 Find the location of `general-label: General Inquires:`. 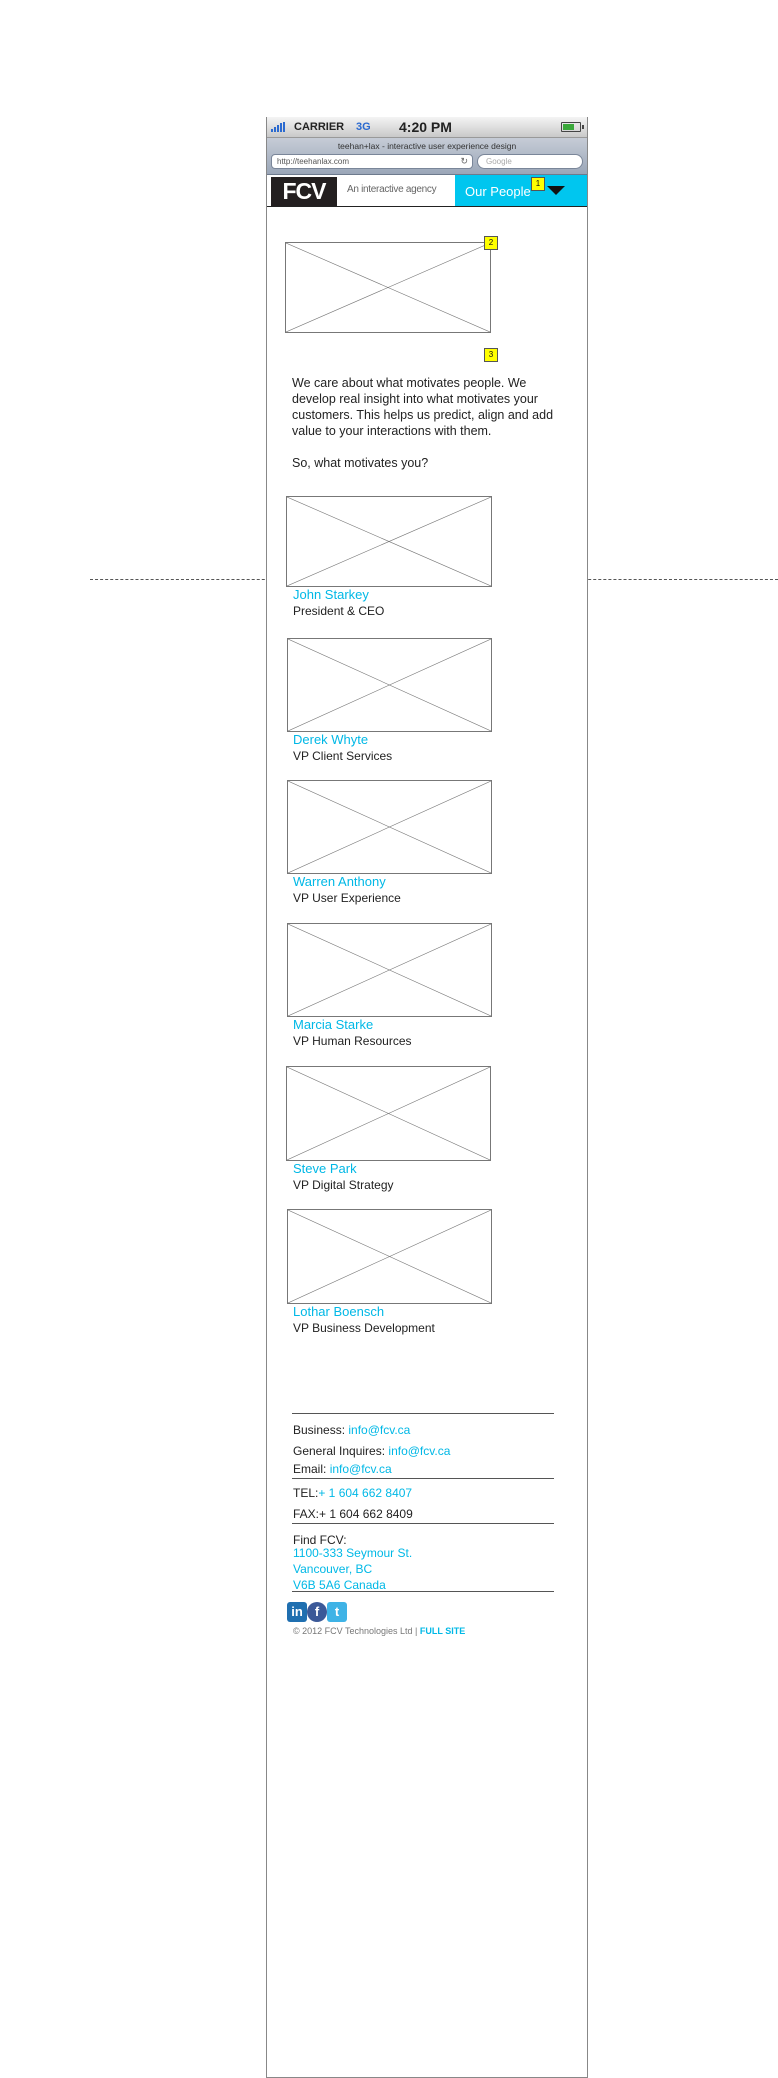

general-label: General Inquires: is located at coordinates (339, 1451).